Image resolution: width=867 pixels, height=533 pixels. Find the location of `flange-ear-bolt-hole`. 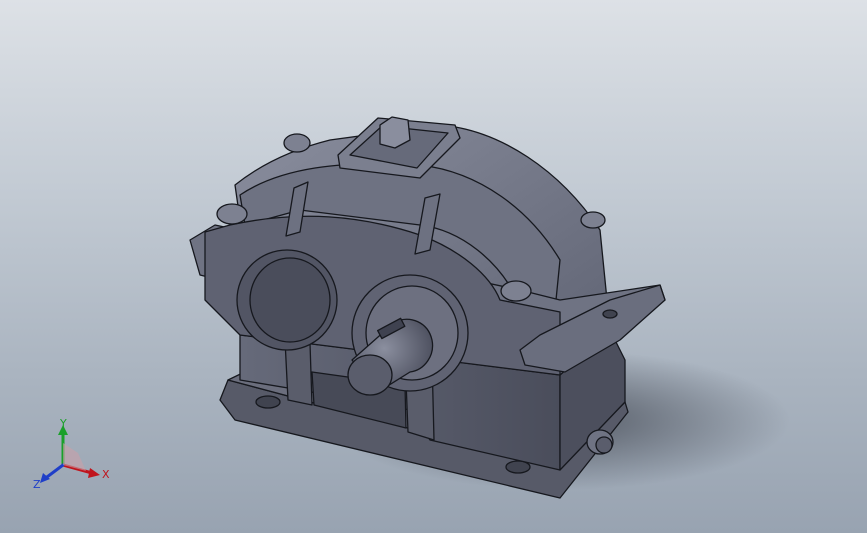

flange-ear-bolt-hole is located at coordinates (610, 314).